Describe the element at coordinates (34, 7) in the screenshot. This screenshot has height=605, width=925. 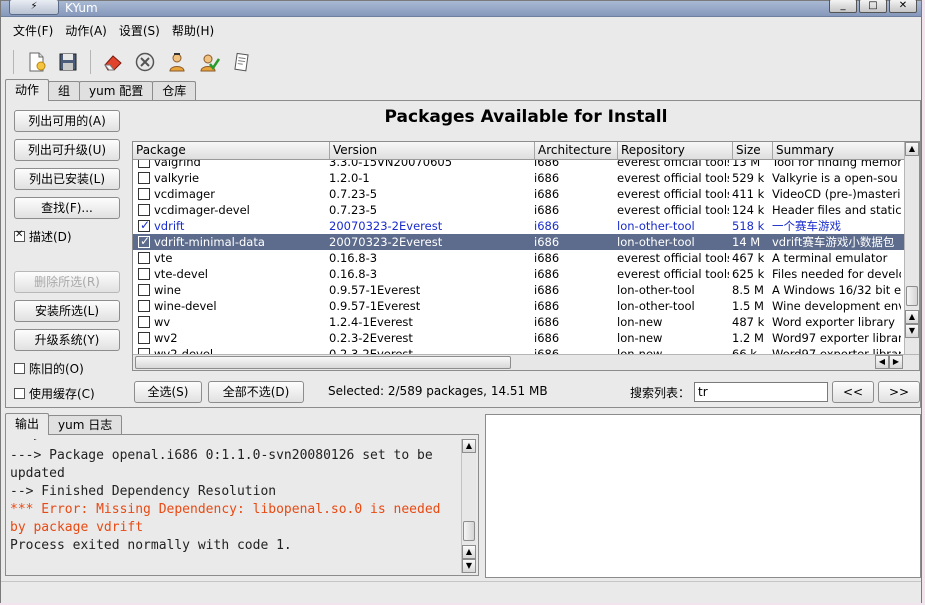
I see `app-menu-icon: ⚡` at that location.